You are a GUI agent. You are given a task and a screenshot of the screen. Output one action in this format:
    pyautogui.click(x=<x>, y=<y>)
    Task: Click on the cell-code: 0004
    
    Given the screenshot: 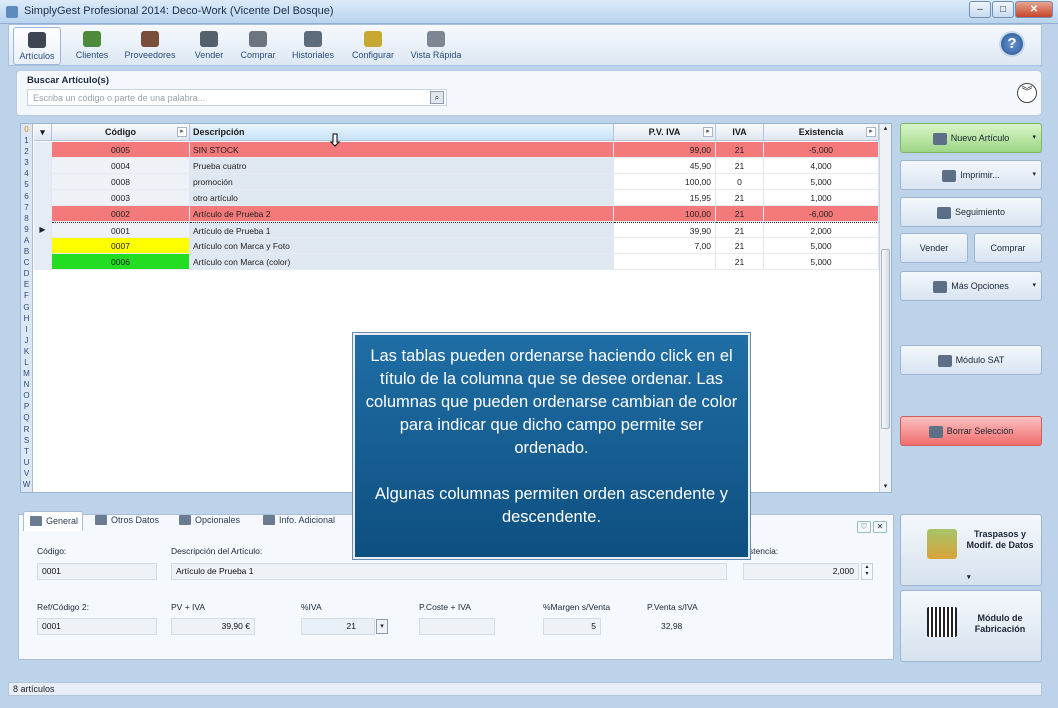 What is the action you would take?
    pyautogui.click(x=121, y=166)
    